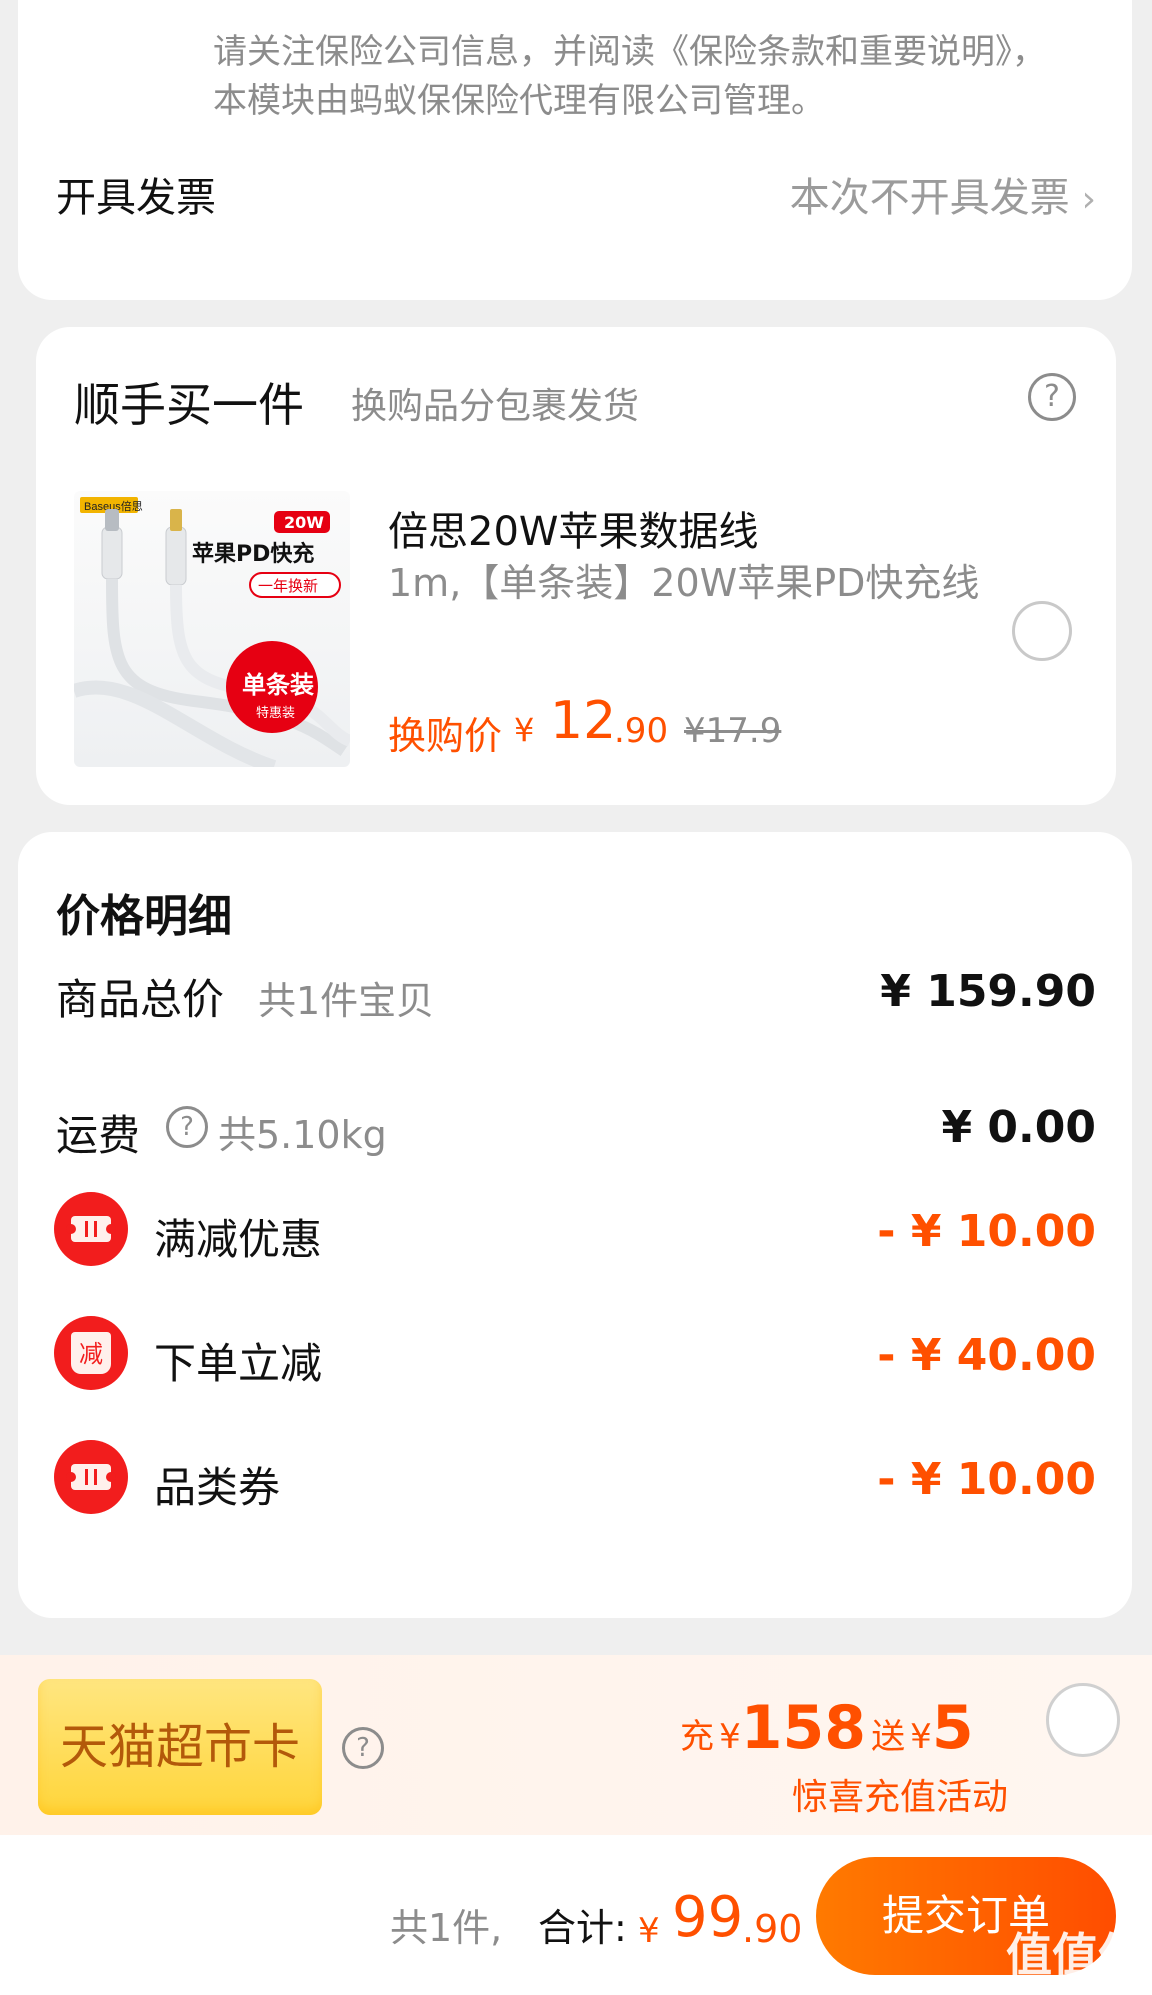  What do you see at coordinates (304, 522) in the screenshot?
I see `svg-text: 20W` at bounding box center [304, 522].